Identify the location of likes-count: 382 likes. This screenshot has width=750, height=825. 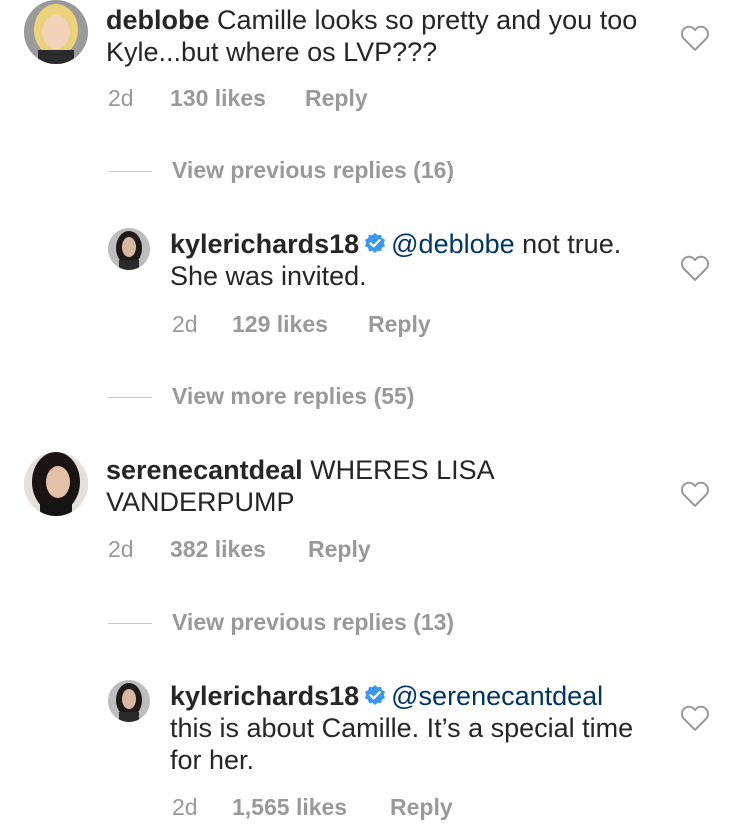
(239, 549).